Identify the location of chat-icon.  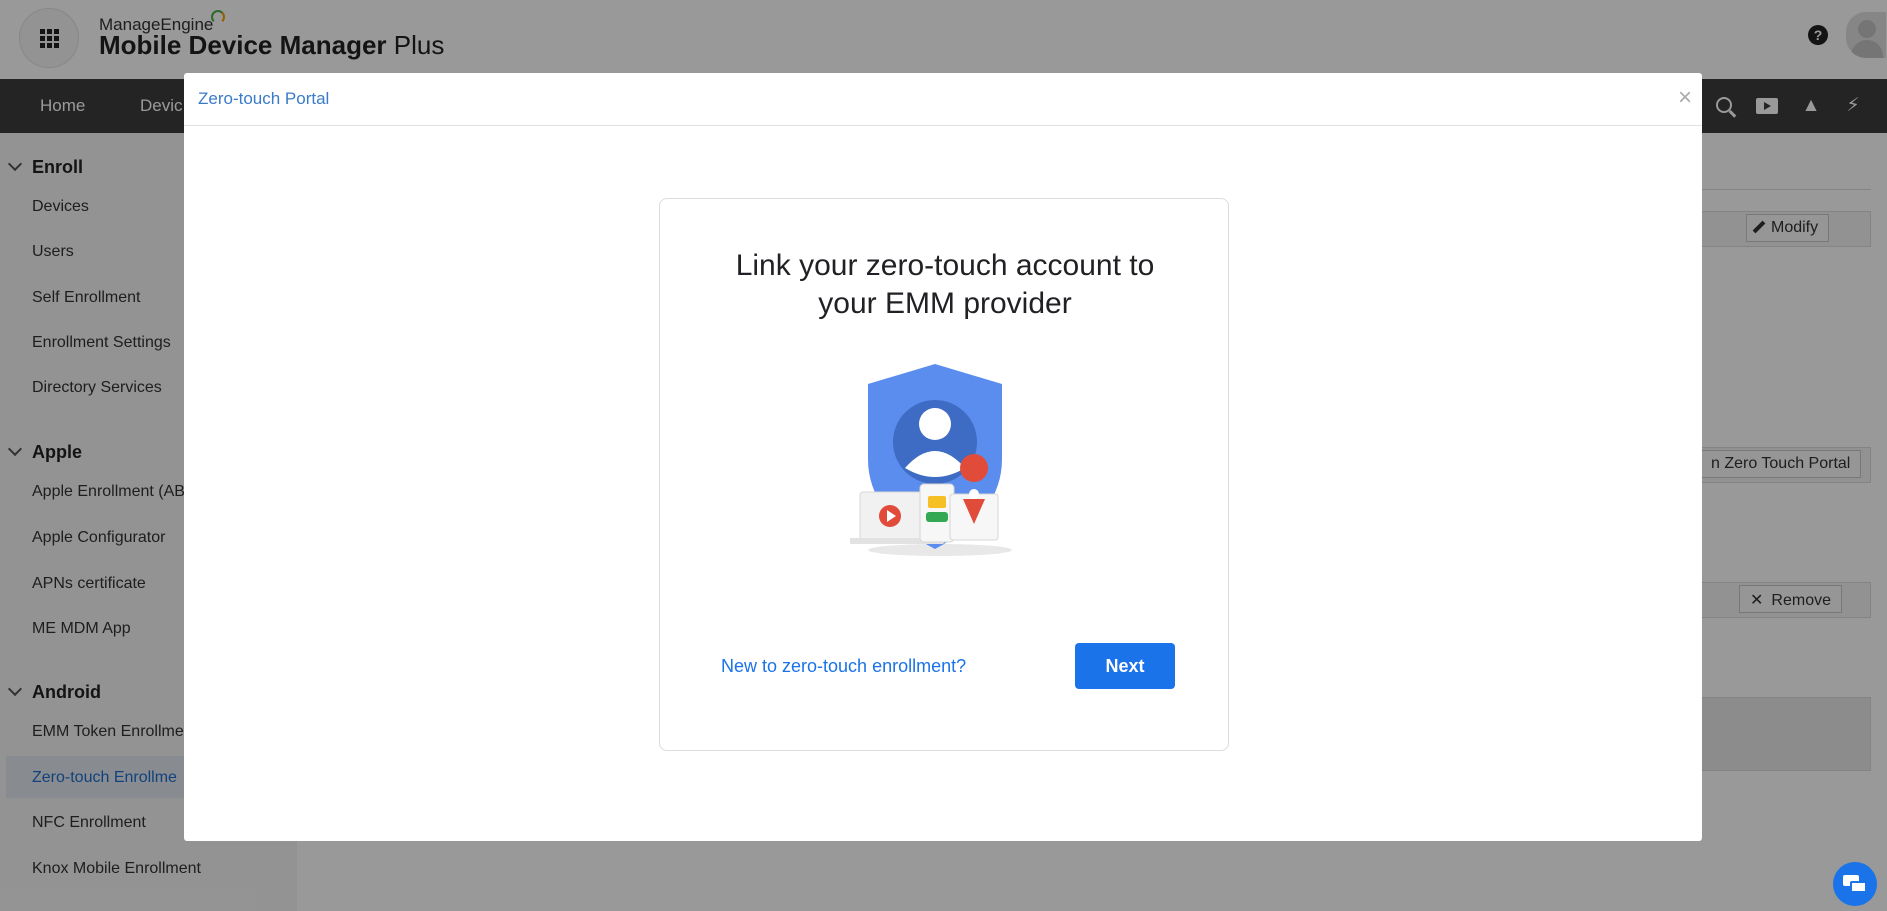
(1855, 884).